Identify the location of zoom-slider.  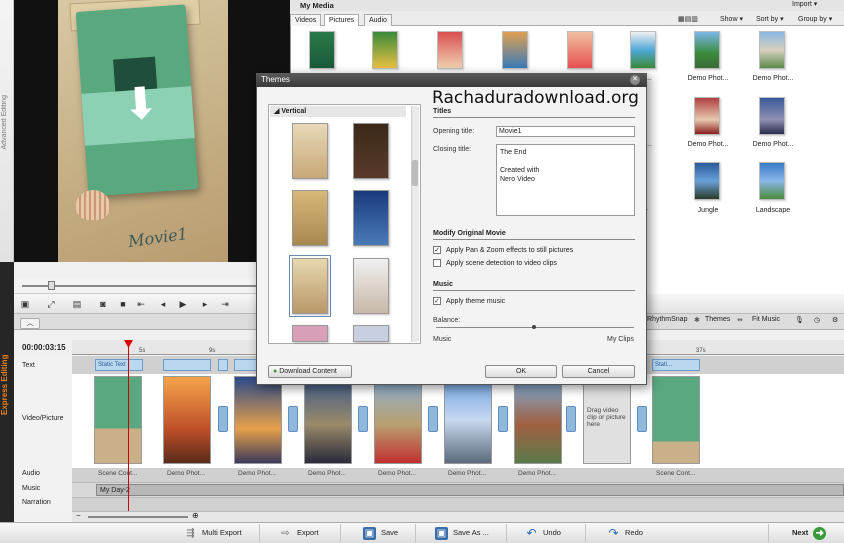
(138, 517).